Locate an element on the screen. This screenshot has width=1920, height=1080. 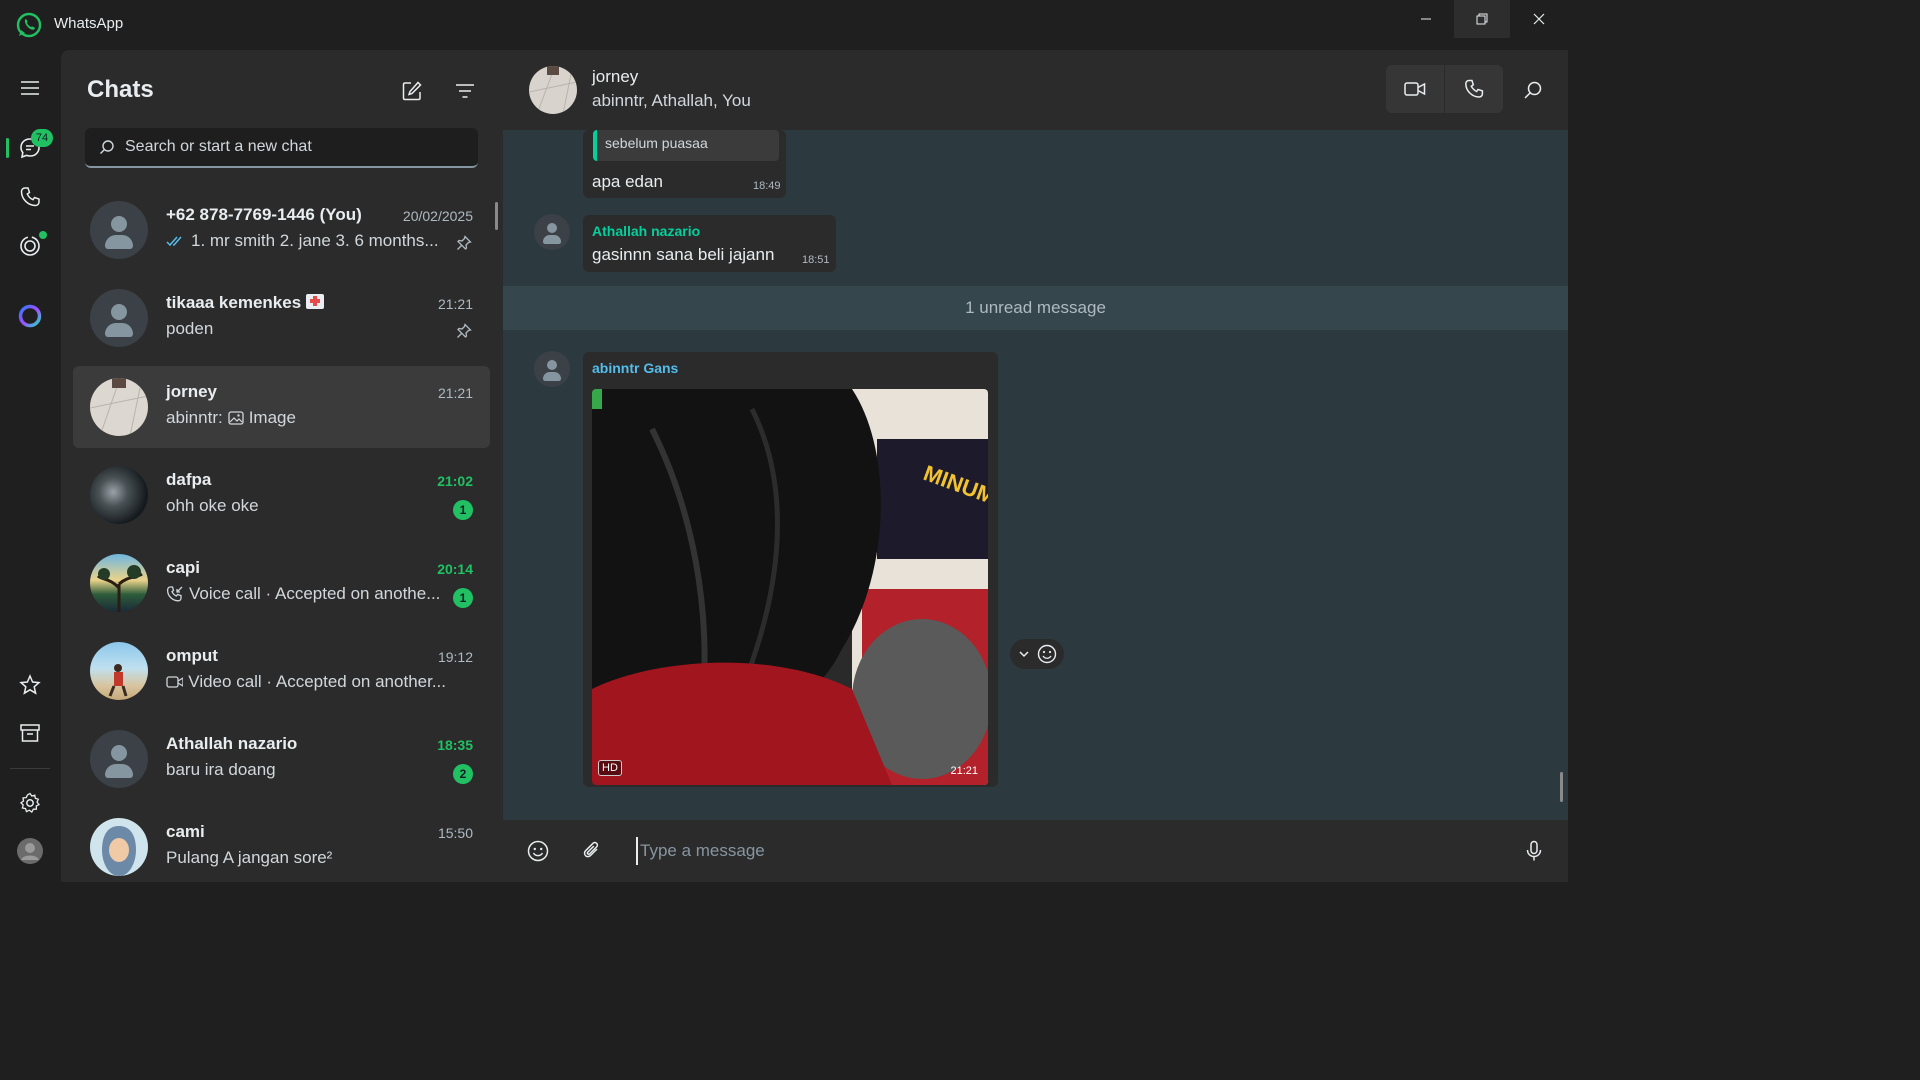
unread-badge: 2 is located at coordinates (463, 774).